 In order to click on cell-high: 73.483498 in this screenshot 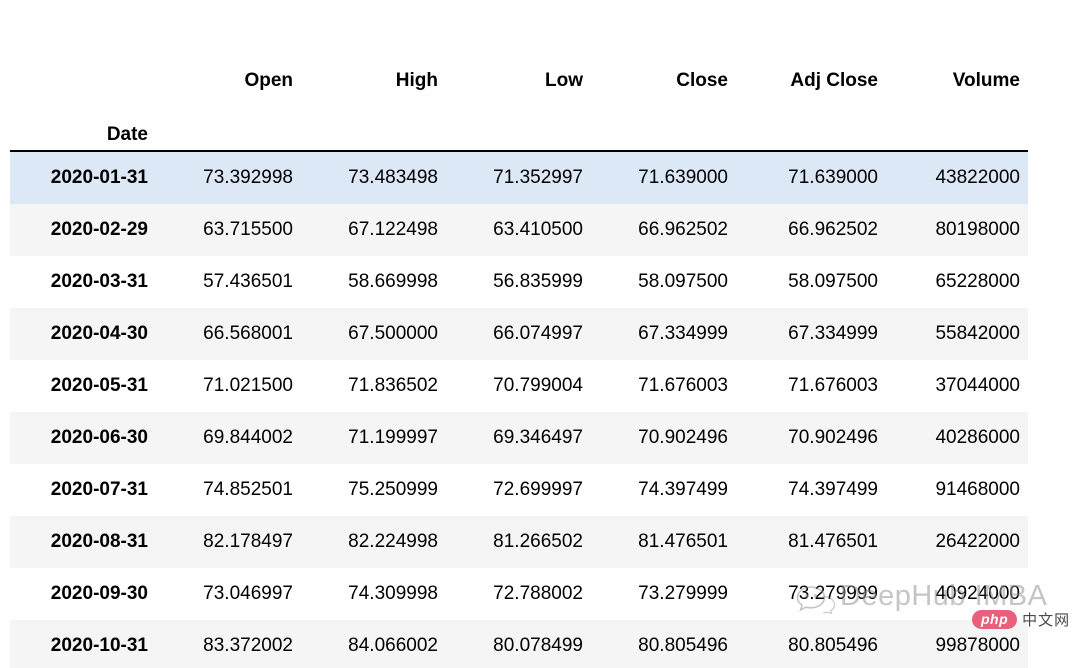, I will do `click(393, 177)`.